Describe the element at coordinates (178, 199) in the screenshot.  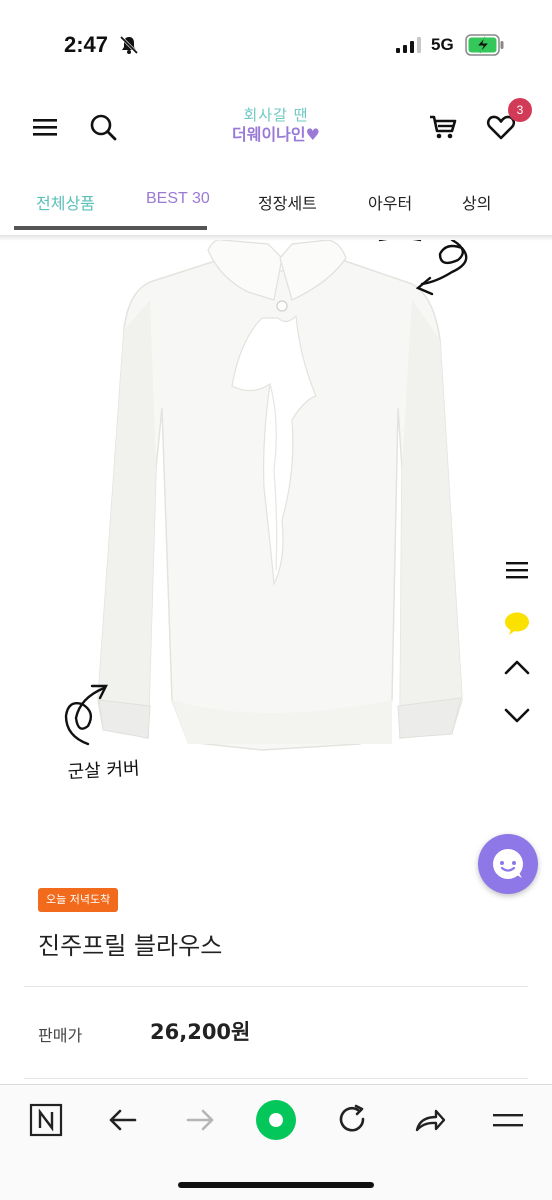
I see `tab-best-30: BEST 30` at that location.